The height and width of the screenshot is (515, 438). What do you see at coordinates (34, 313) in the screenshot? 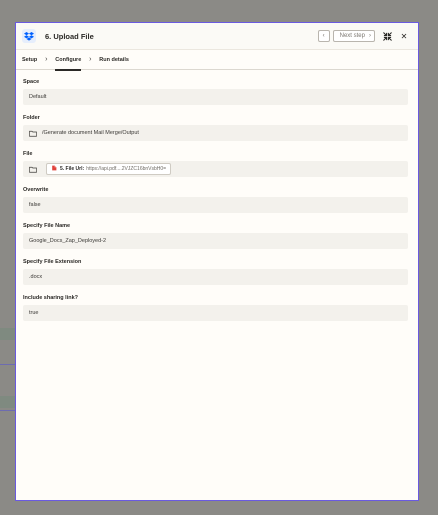
I see `sharing-link-value: true` at bounding box center [34, 313].